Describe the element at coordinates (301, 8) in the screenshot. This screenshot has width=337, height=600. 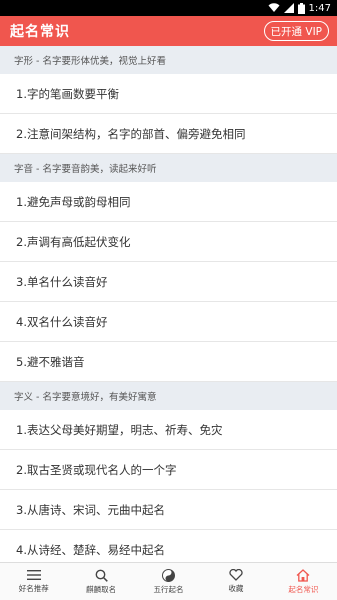
I see `battery-icon` at that location.